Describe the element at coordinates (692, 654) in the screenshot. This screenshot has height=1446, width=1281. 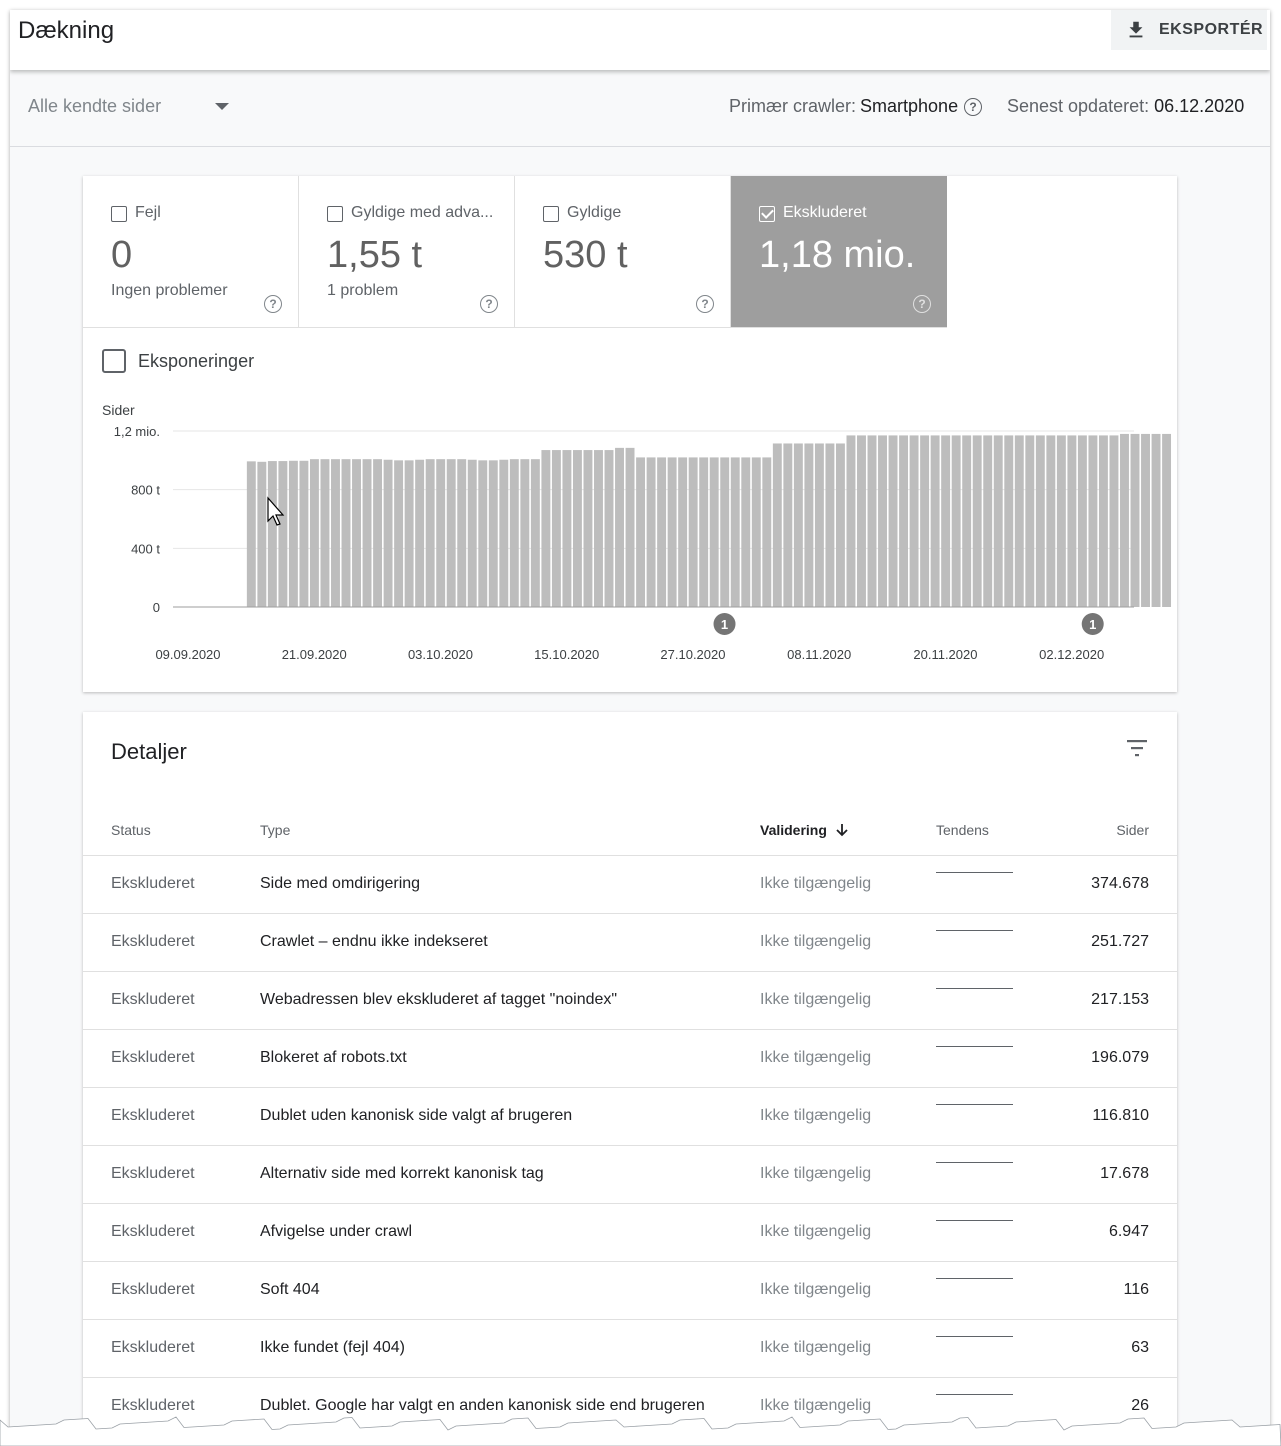
I see `x-tick-label: 27.10.2020` at that location.